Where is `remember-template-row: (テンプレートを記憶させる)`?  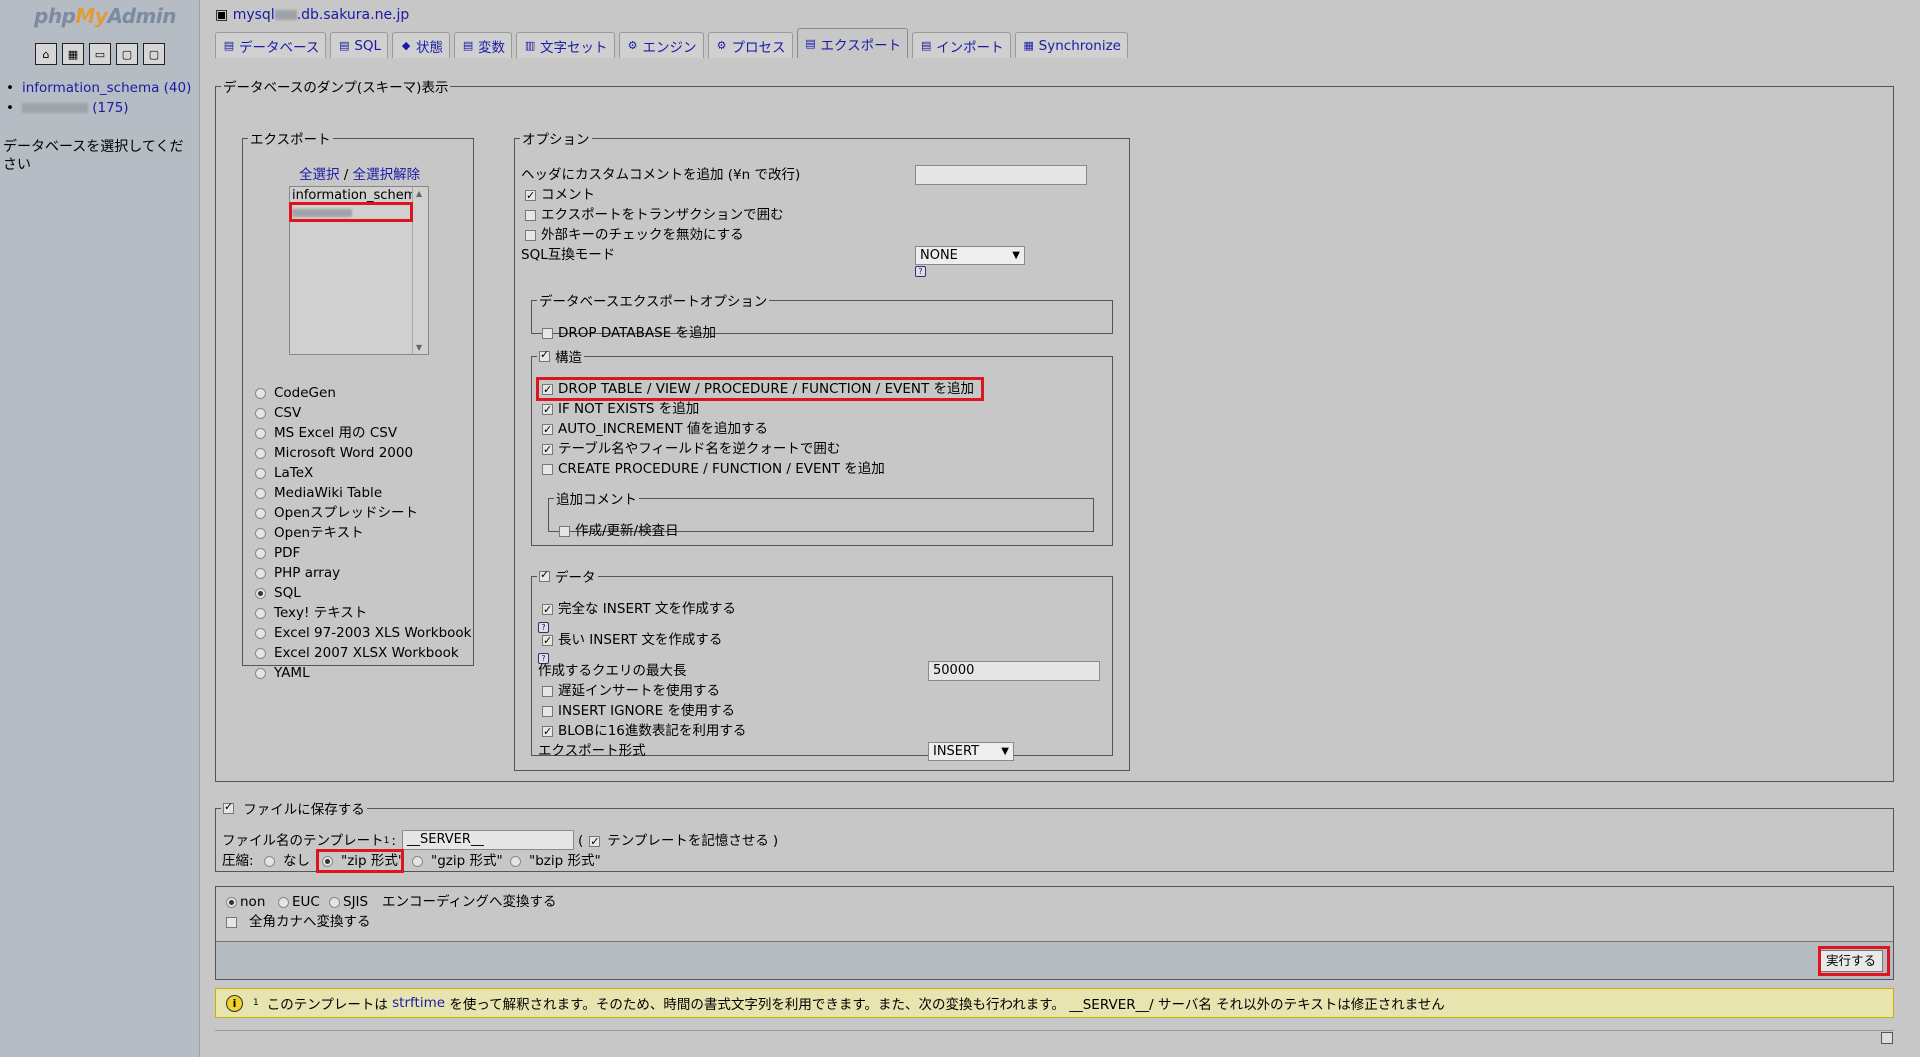
remember-template-row: (テンプレートを記憶させる) is located at coordinates (678, 841).